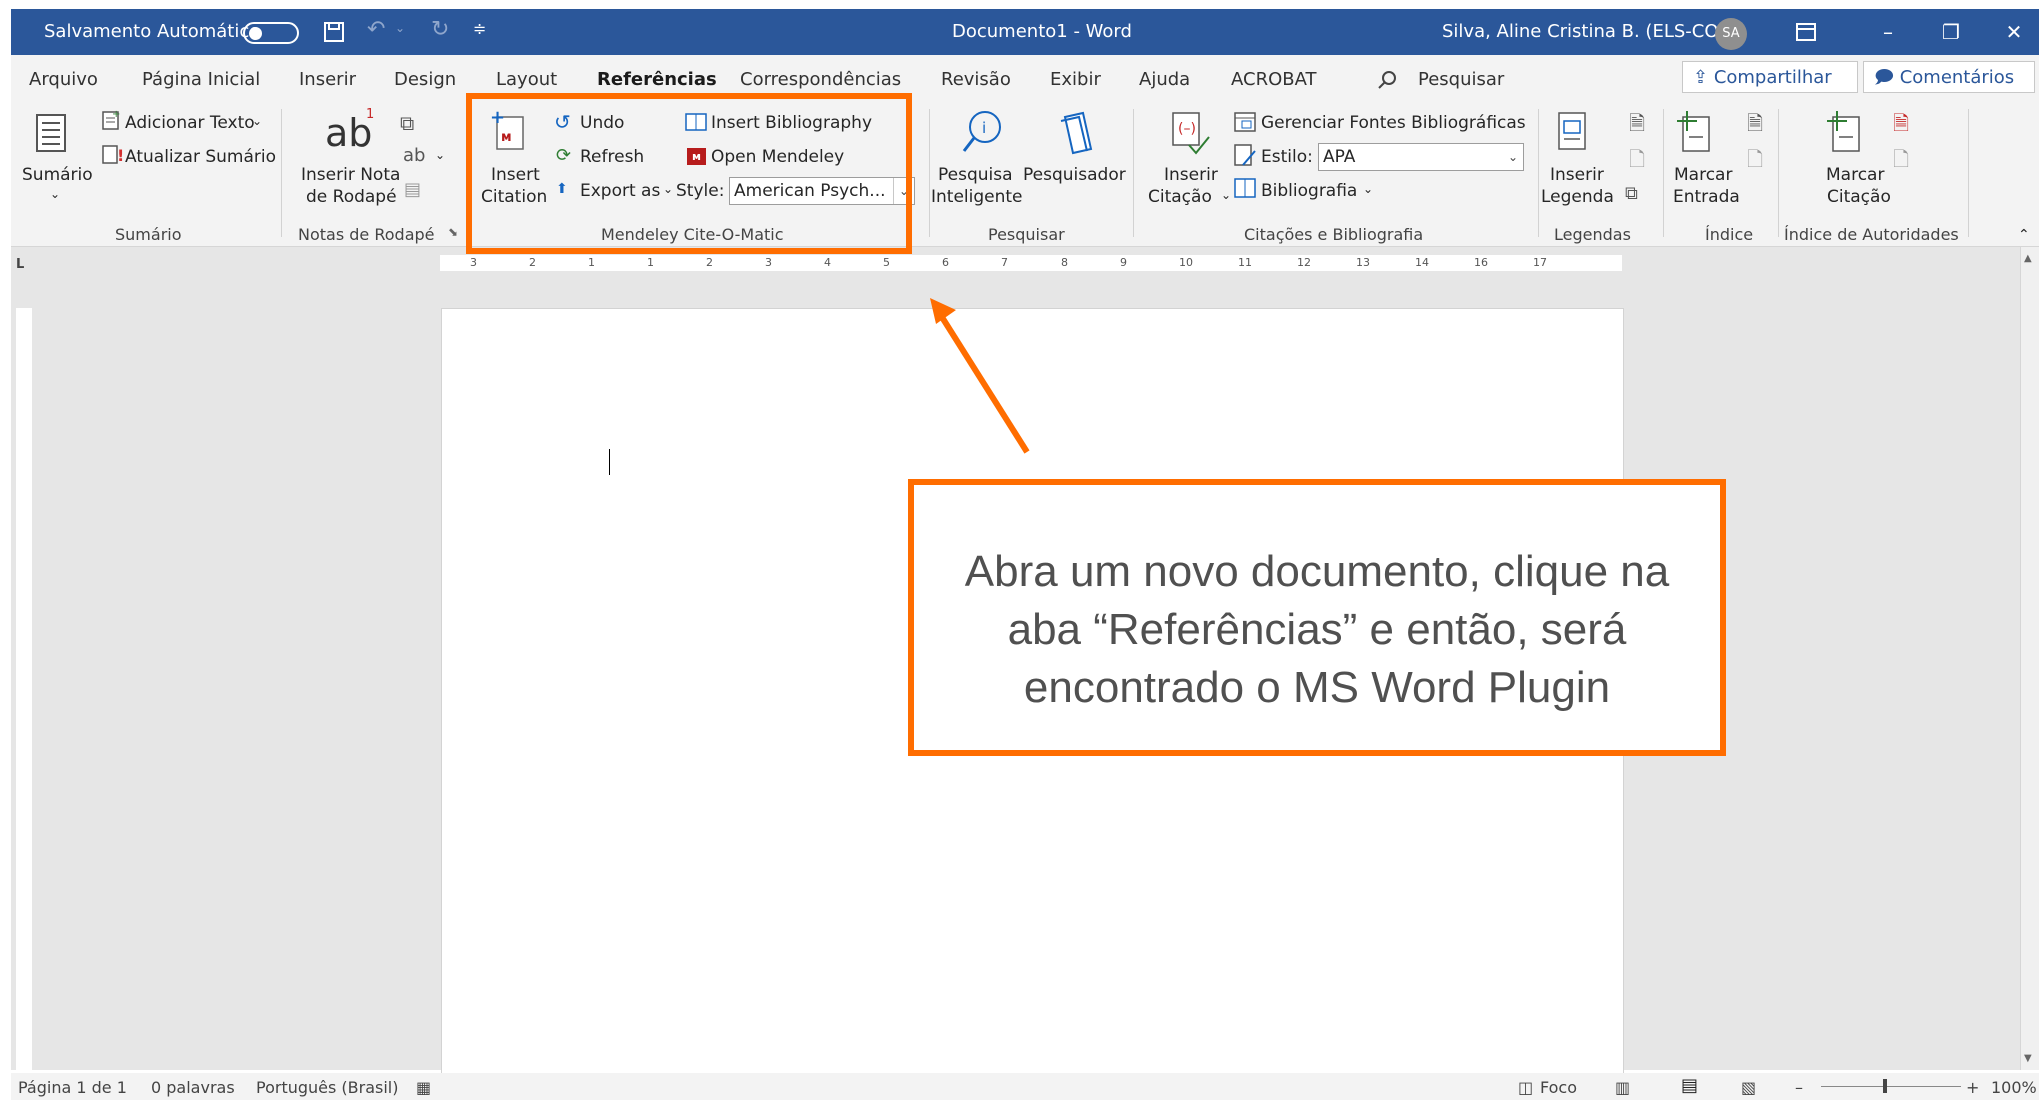  Describe the element at coordinates (1363, 262) in the screenshot. I see `ruler-tick-label: 13` at that location.